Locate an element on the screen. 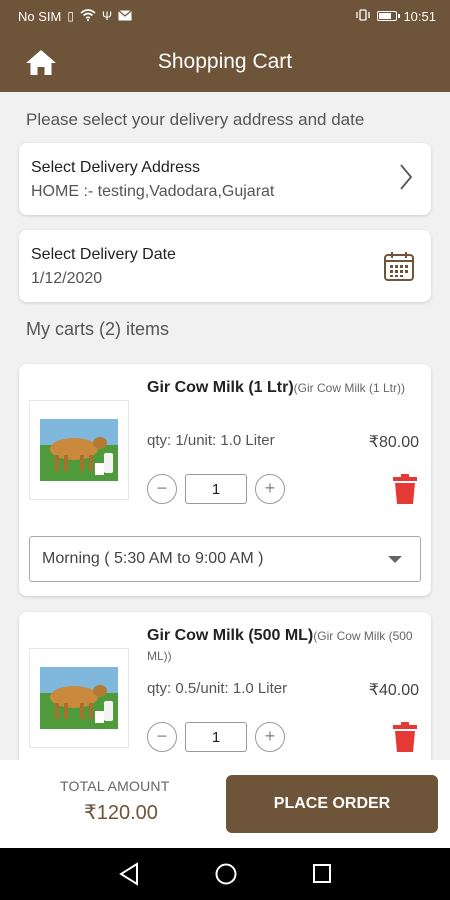 Image resolution: width=450 pixels, height=900 pixels. home-icon is located at coordinates (41, 62).